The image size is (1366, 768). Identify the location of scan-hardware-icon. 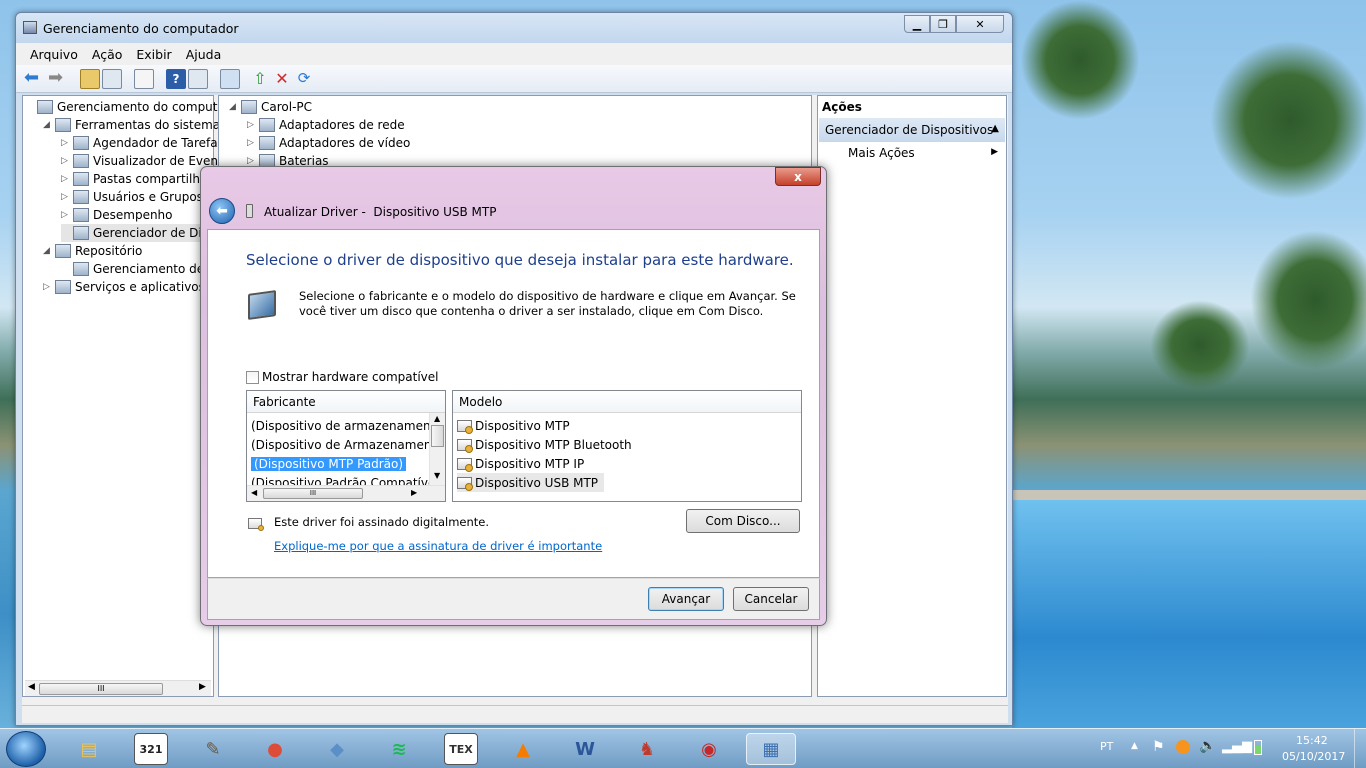
(230, 79).